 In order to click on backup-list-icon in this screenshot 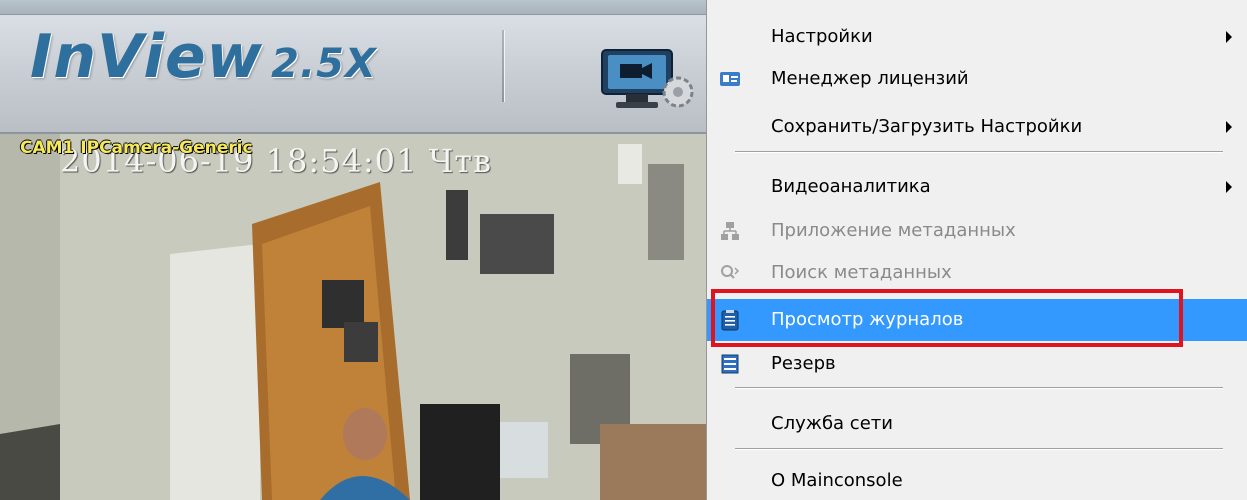, I will do `click(730, 364)`.